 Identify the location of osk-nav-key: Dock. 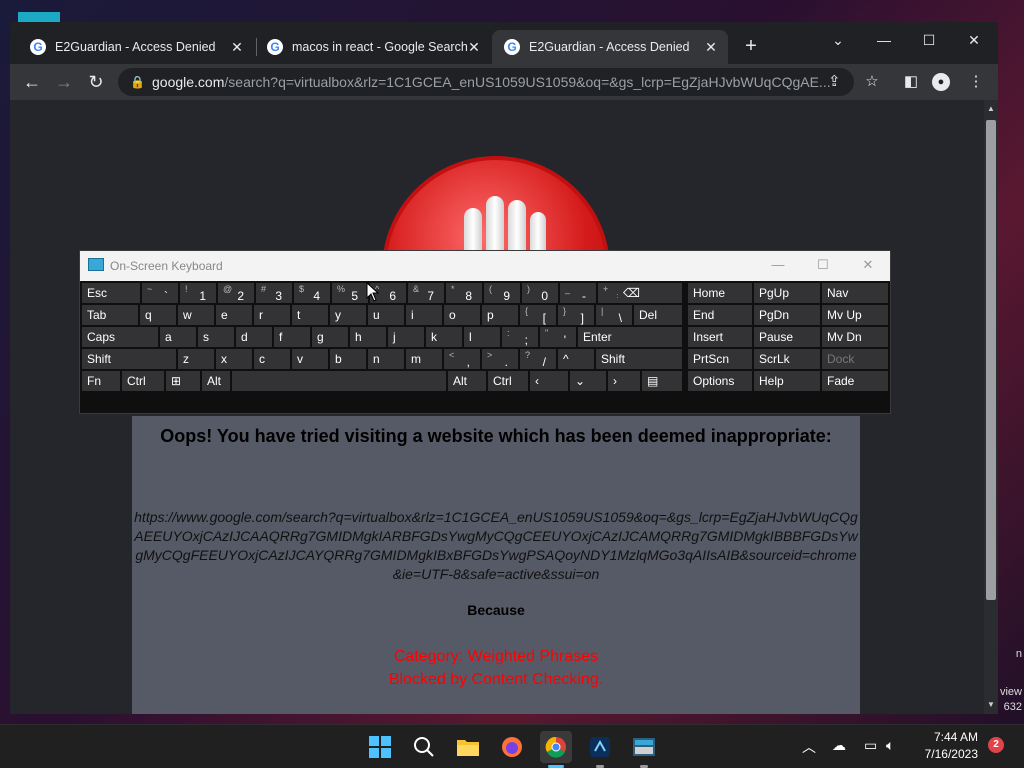
(855, 359).